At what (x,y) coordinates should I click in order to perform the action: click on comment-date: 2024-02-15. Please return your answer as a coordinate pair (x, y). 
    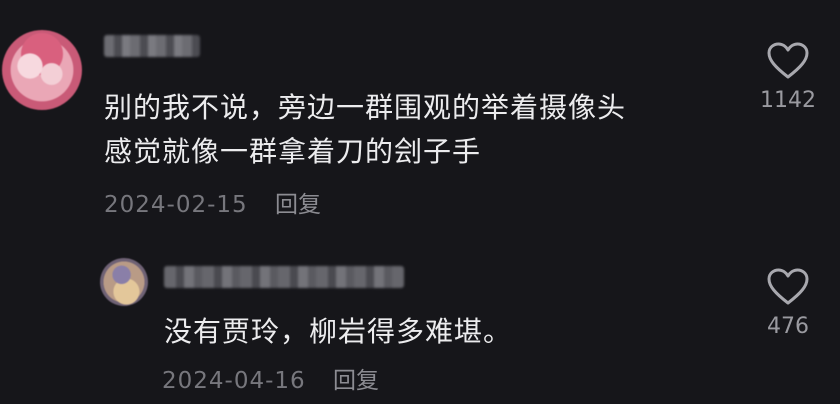
    Looking at the image, I should click on (176, 205).